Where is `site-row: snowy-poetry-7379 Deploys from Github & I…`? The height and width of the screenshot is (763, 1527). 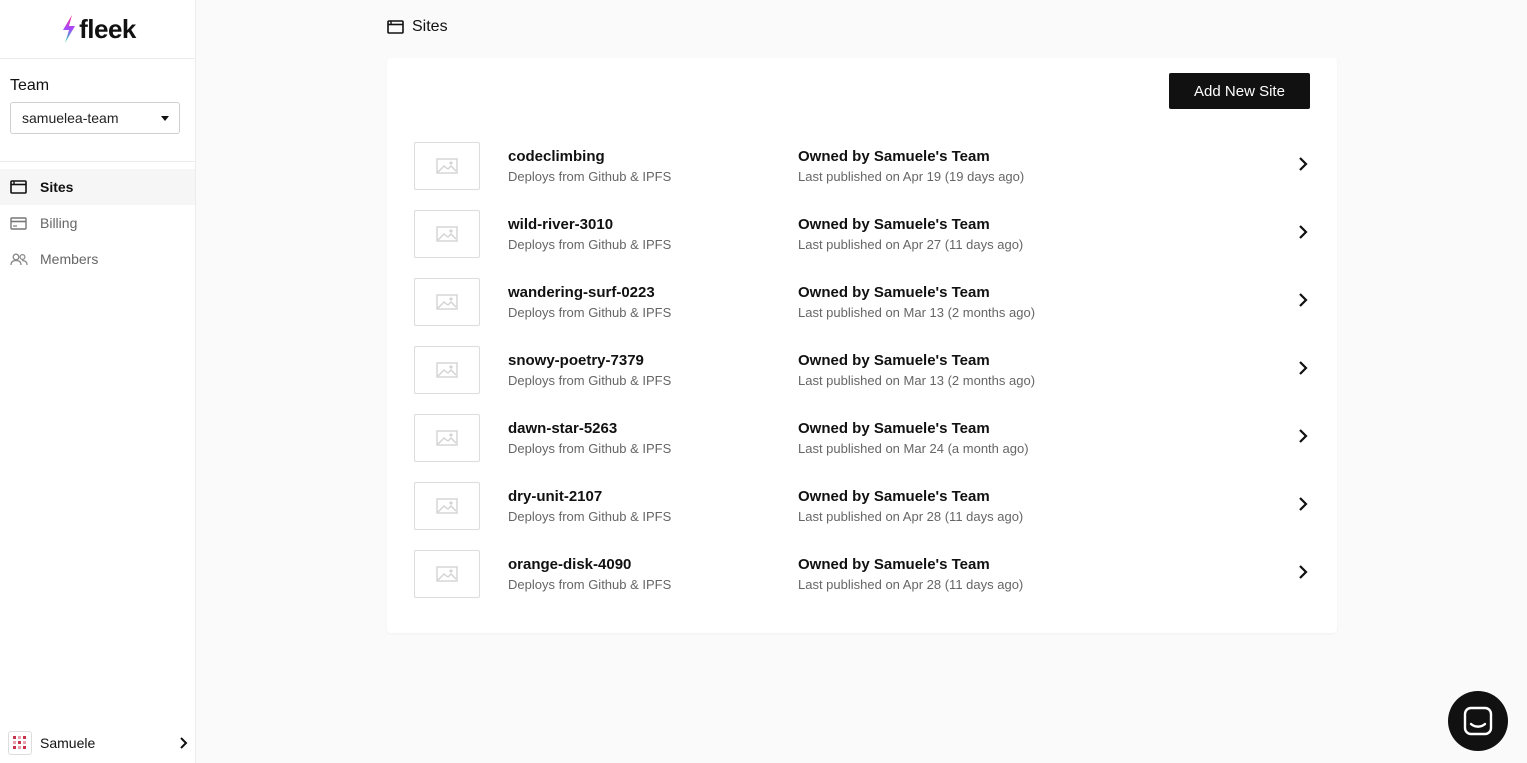
site-row: snowy-poetry-7379 Deploys from Github & I… is located at coordinates (862, 380).